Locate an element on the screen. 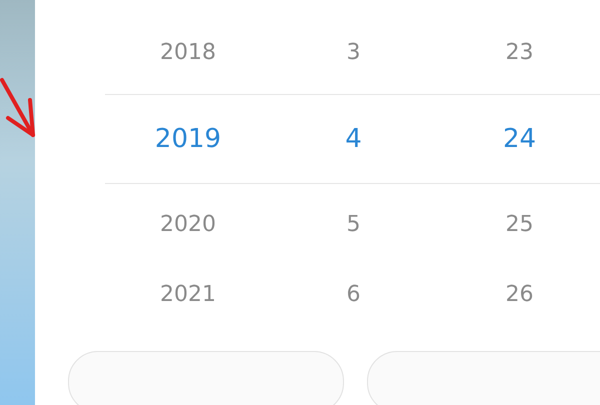 Image resolution: width=600 pixels, height=405 pixels. picker-option: 2019 is located at coordinates (188, 139).